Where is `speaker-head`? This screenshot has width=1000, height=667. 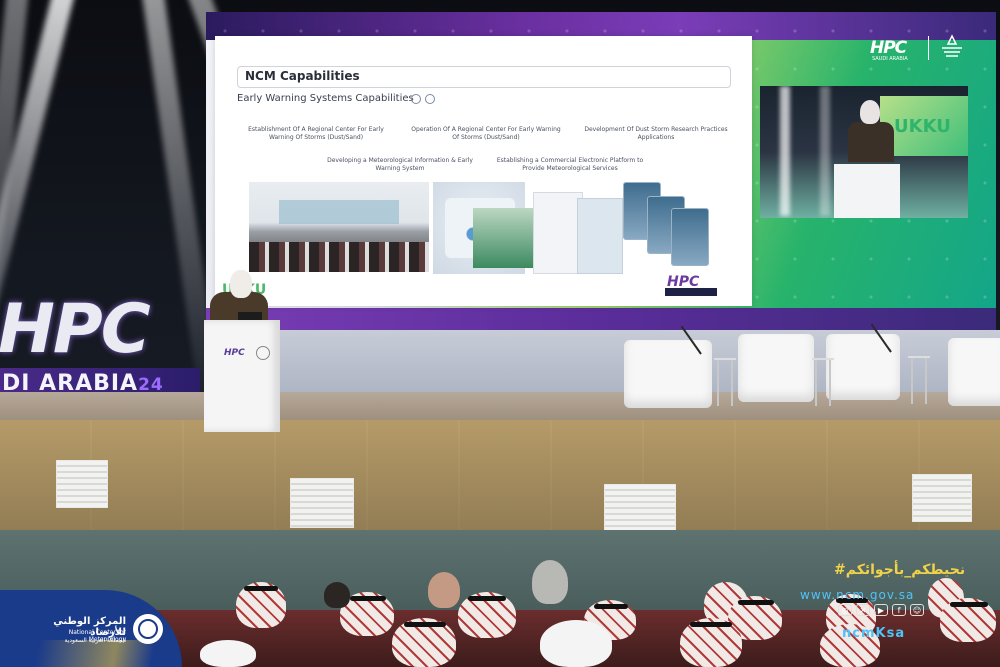 speaker-head is located at coordinates (241, 284).